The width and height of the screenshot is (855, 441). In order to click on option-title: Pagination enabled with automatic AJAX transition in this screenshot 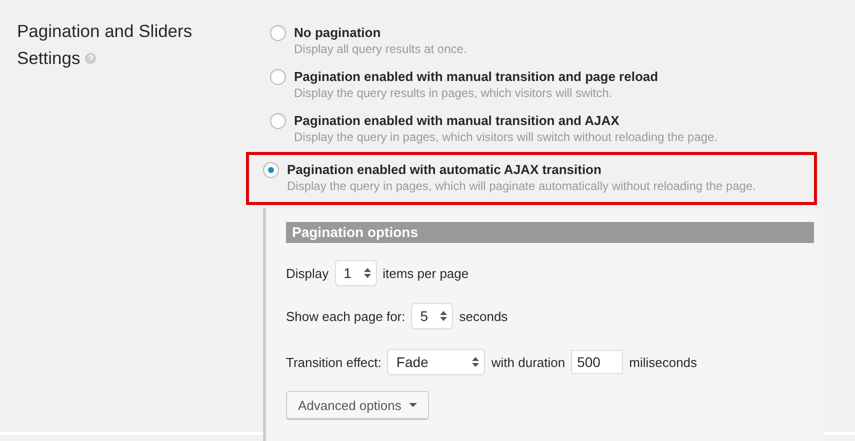, I will do `click(444, 169)`.